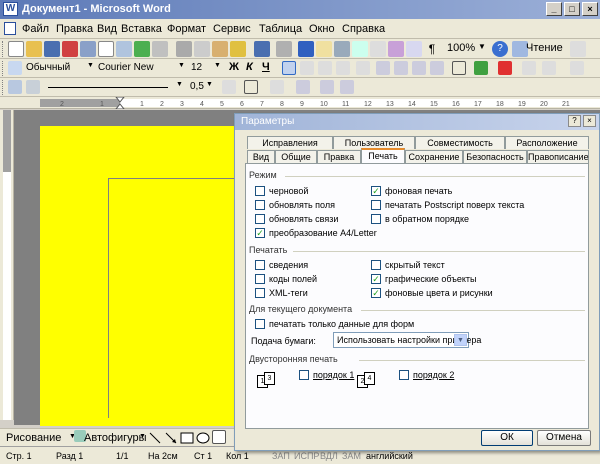 The image size is (600, 464). Describe the element at coordinates (171, 438) in the screenshot. I see `arrow-tool-icon` at that location.